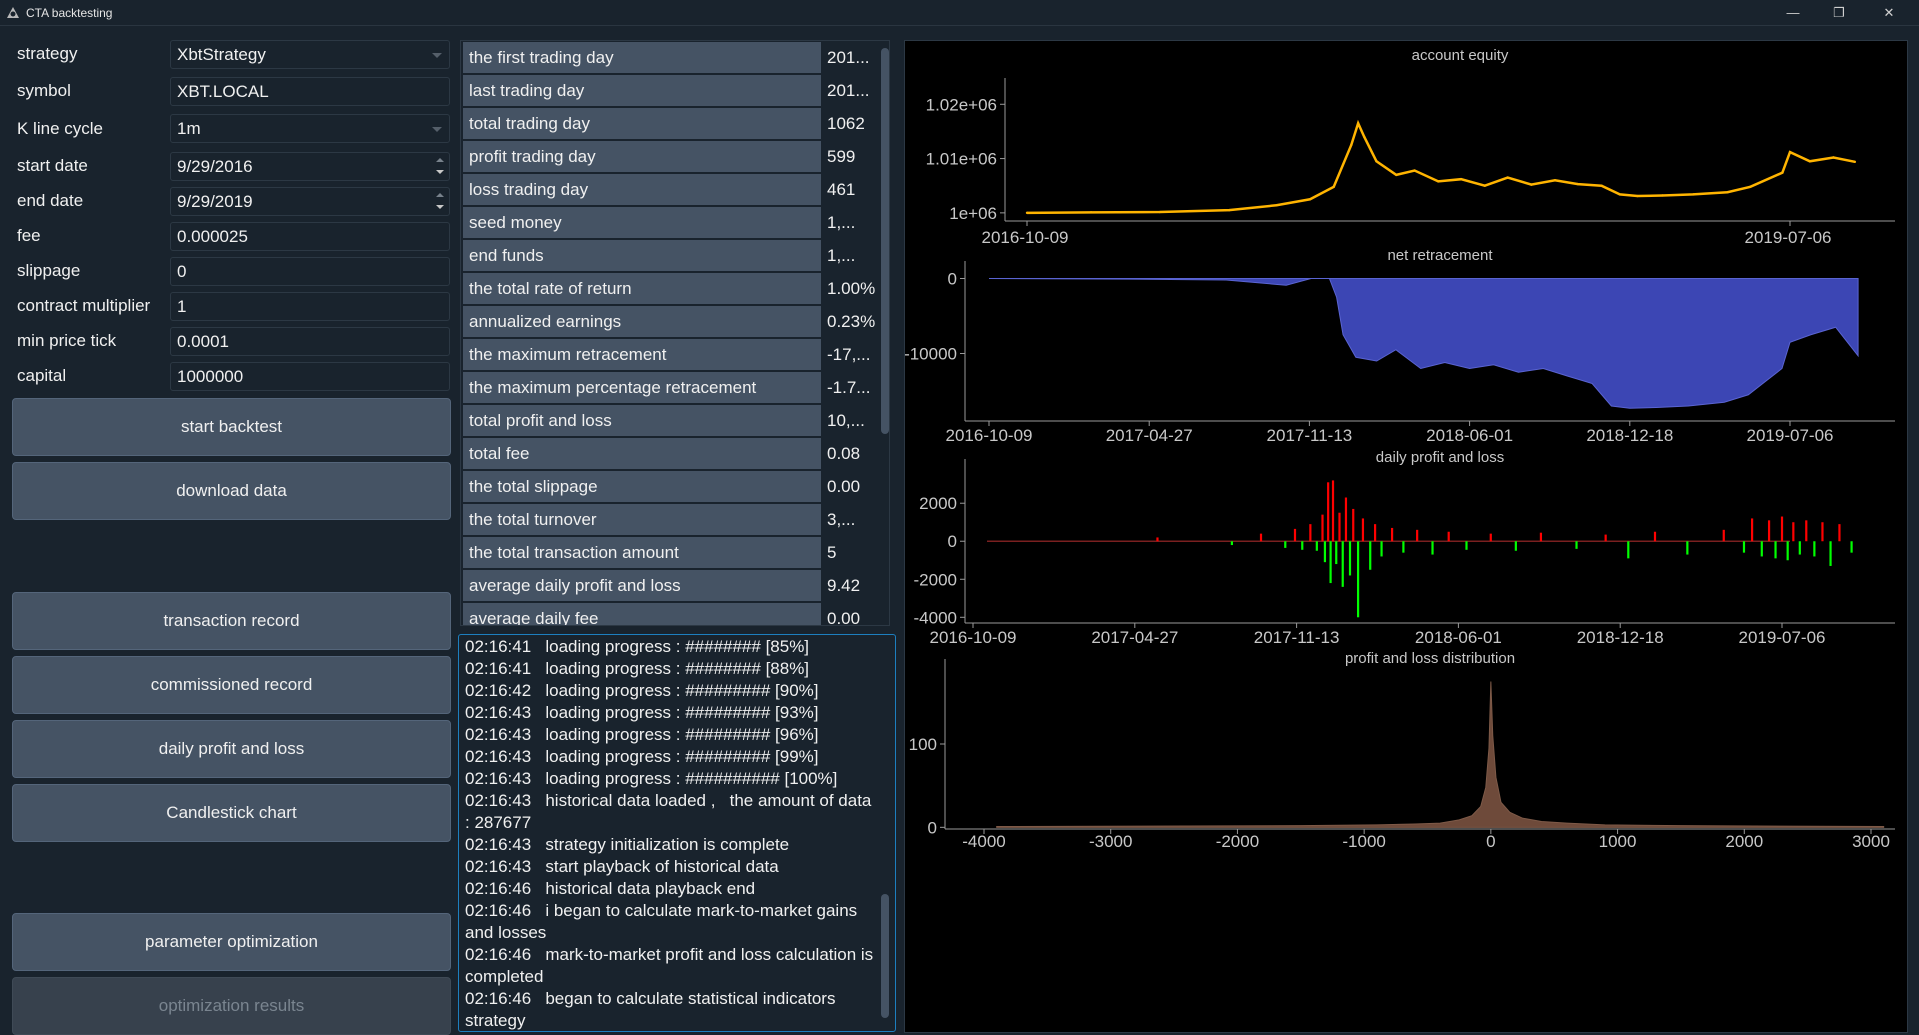 The image size is (1919, 1035). Describe the element at coordinates (231, 491) in the screenshot. I see `download-data-button: download data` at that location.